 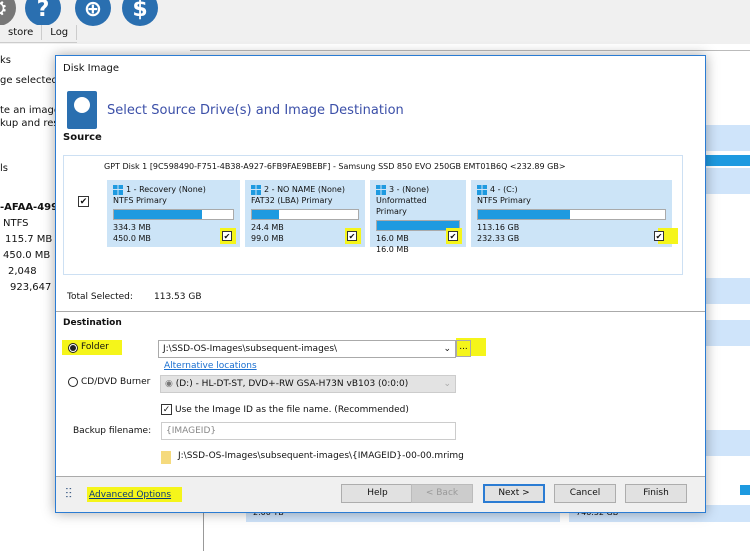 I want to click on left-text: 923,647, so click(x=31, y=287).